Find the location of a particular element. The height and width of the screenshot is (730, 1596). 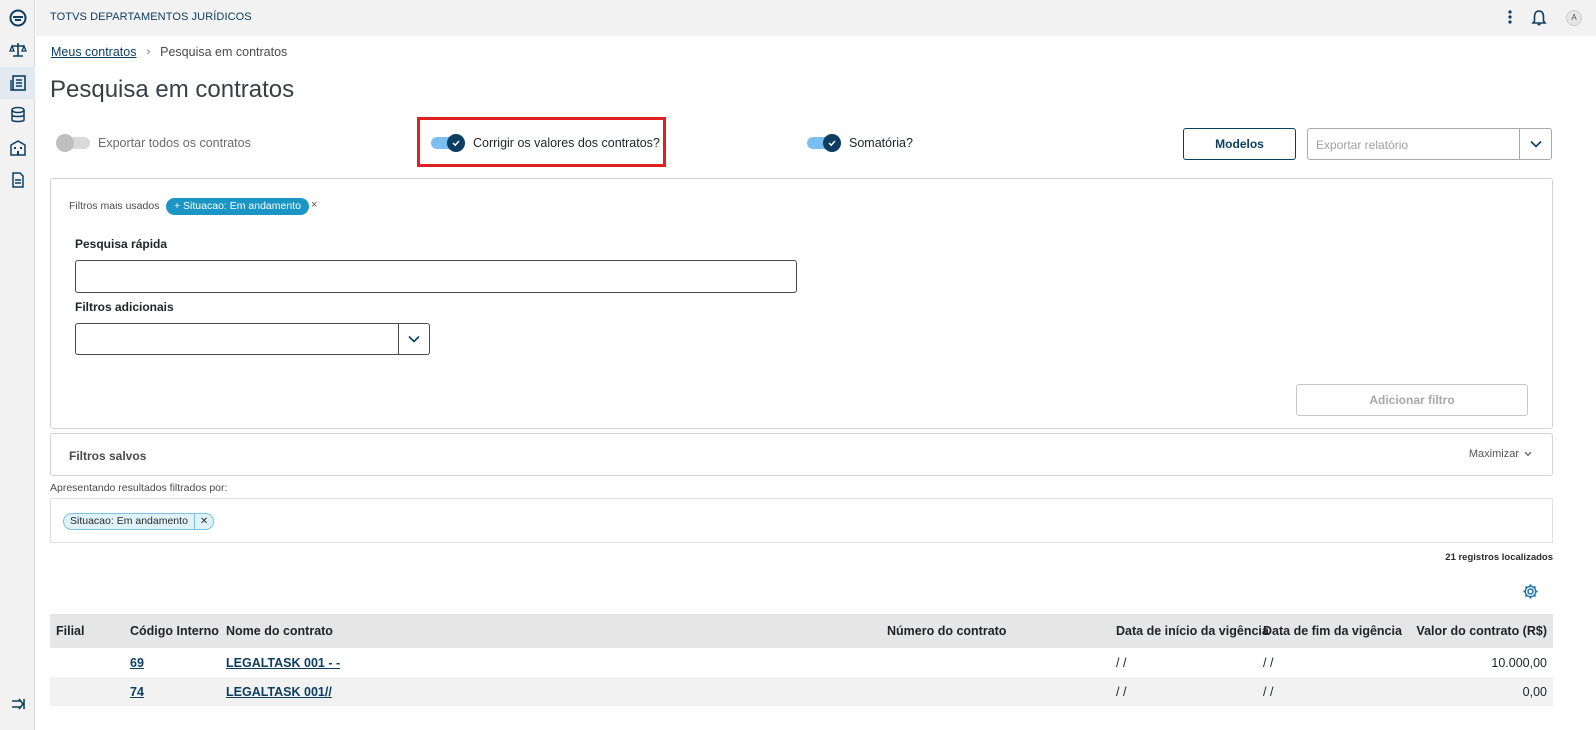

contracts-icon is located at coordinates (17, 83).